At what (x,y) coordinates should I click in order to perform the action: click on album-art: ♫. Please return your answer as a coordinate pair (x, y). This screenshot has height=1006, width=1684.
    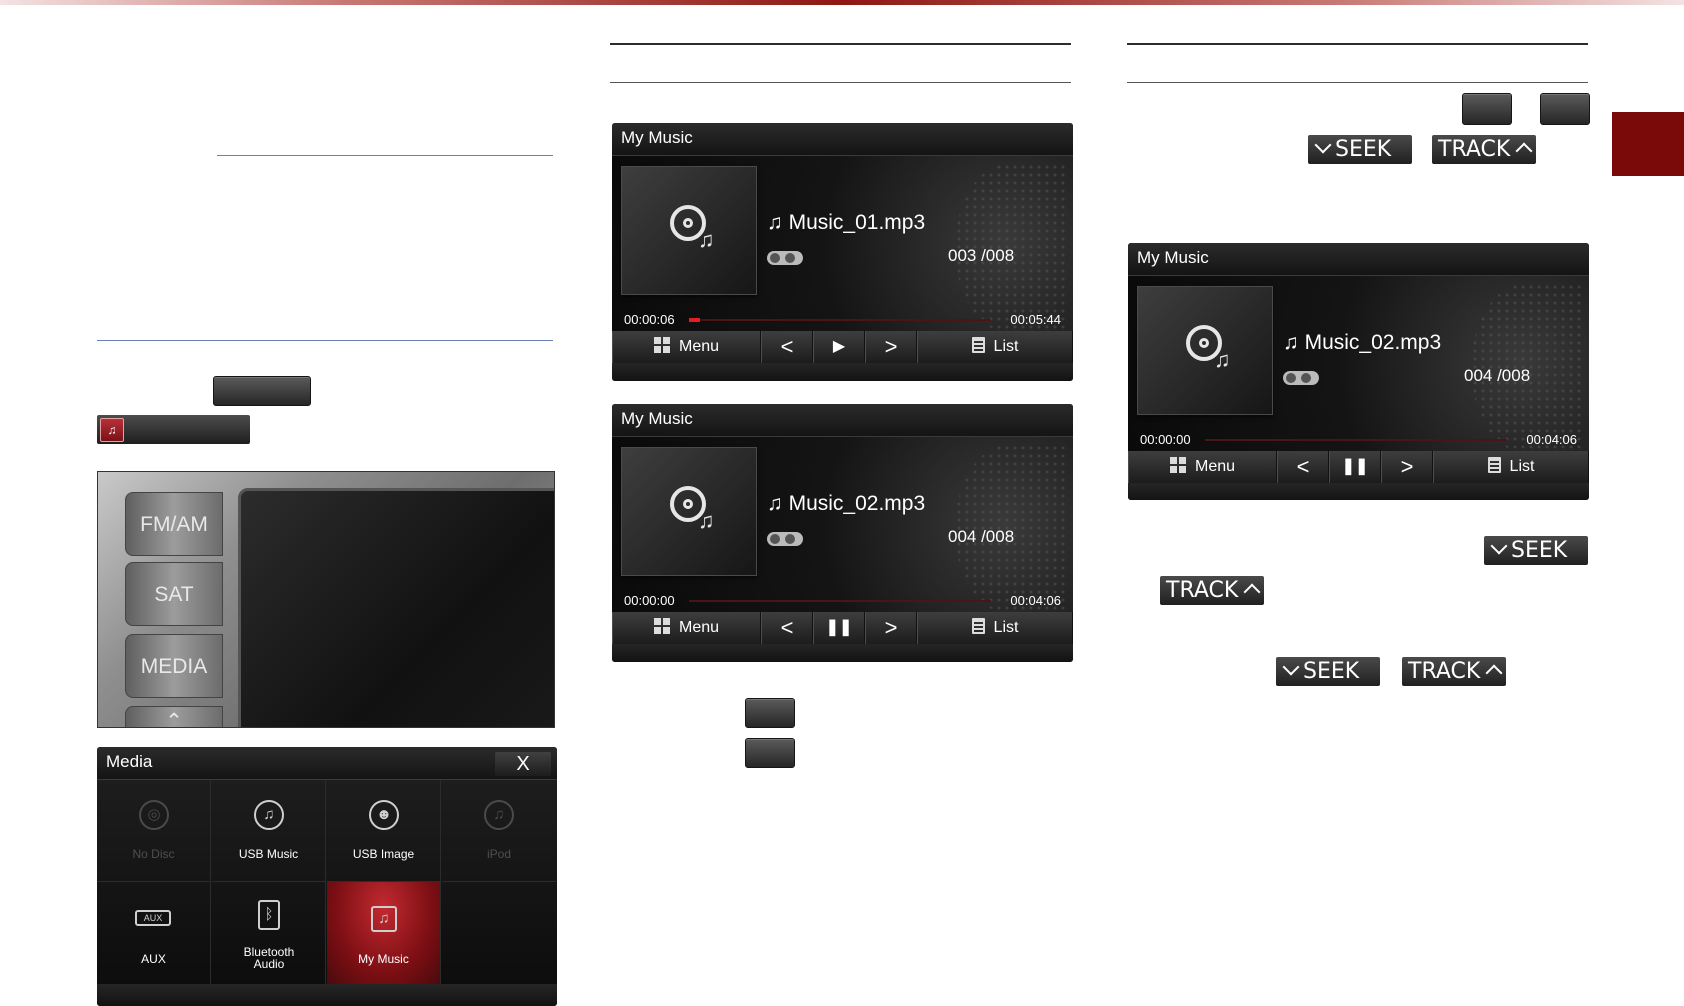
    Looking at the image, I should click on (689, 511).